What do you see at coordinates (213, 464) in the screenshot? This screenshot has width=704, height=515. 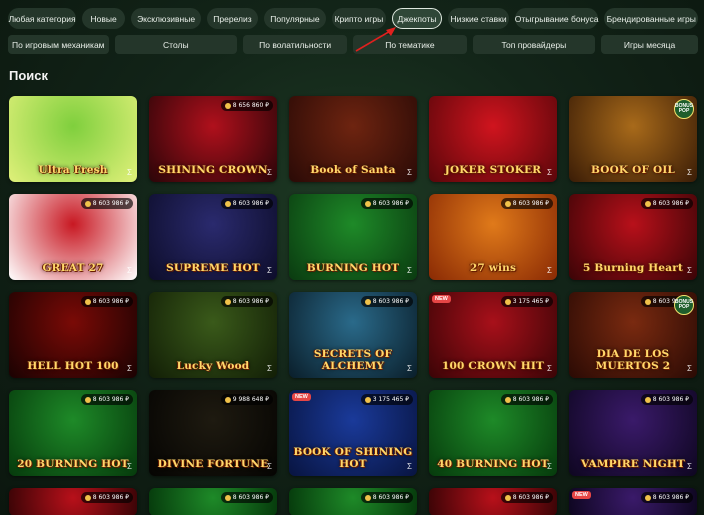 I see `game-title: DIVINE FORTUNE` at bounding box center [213, 464].